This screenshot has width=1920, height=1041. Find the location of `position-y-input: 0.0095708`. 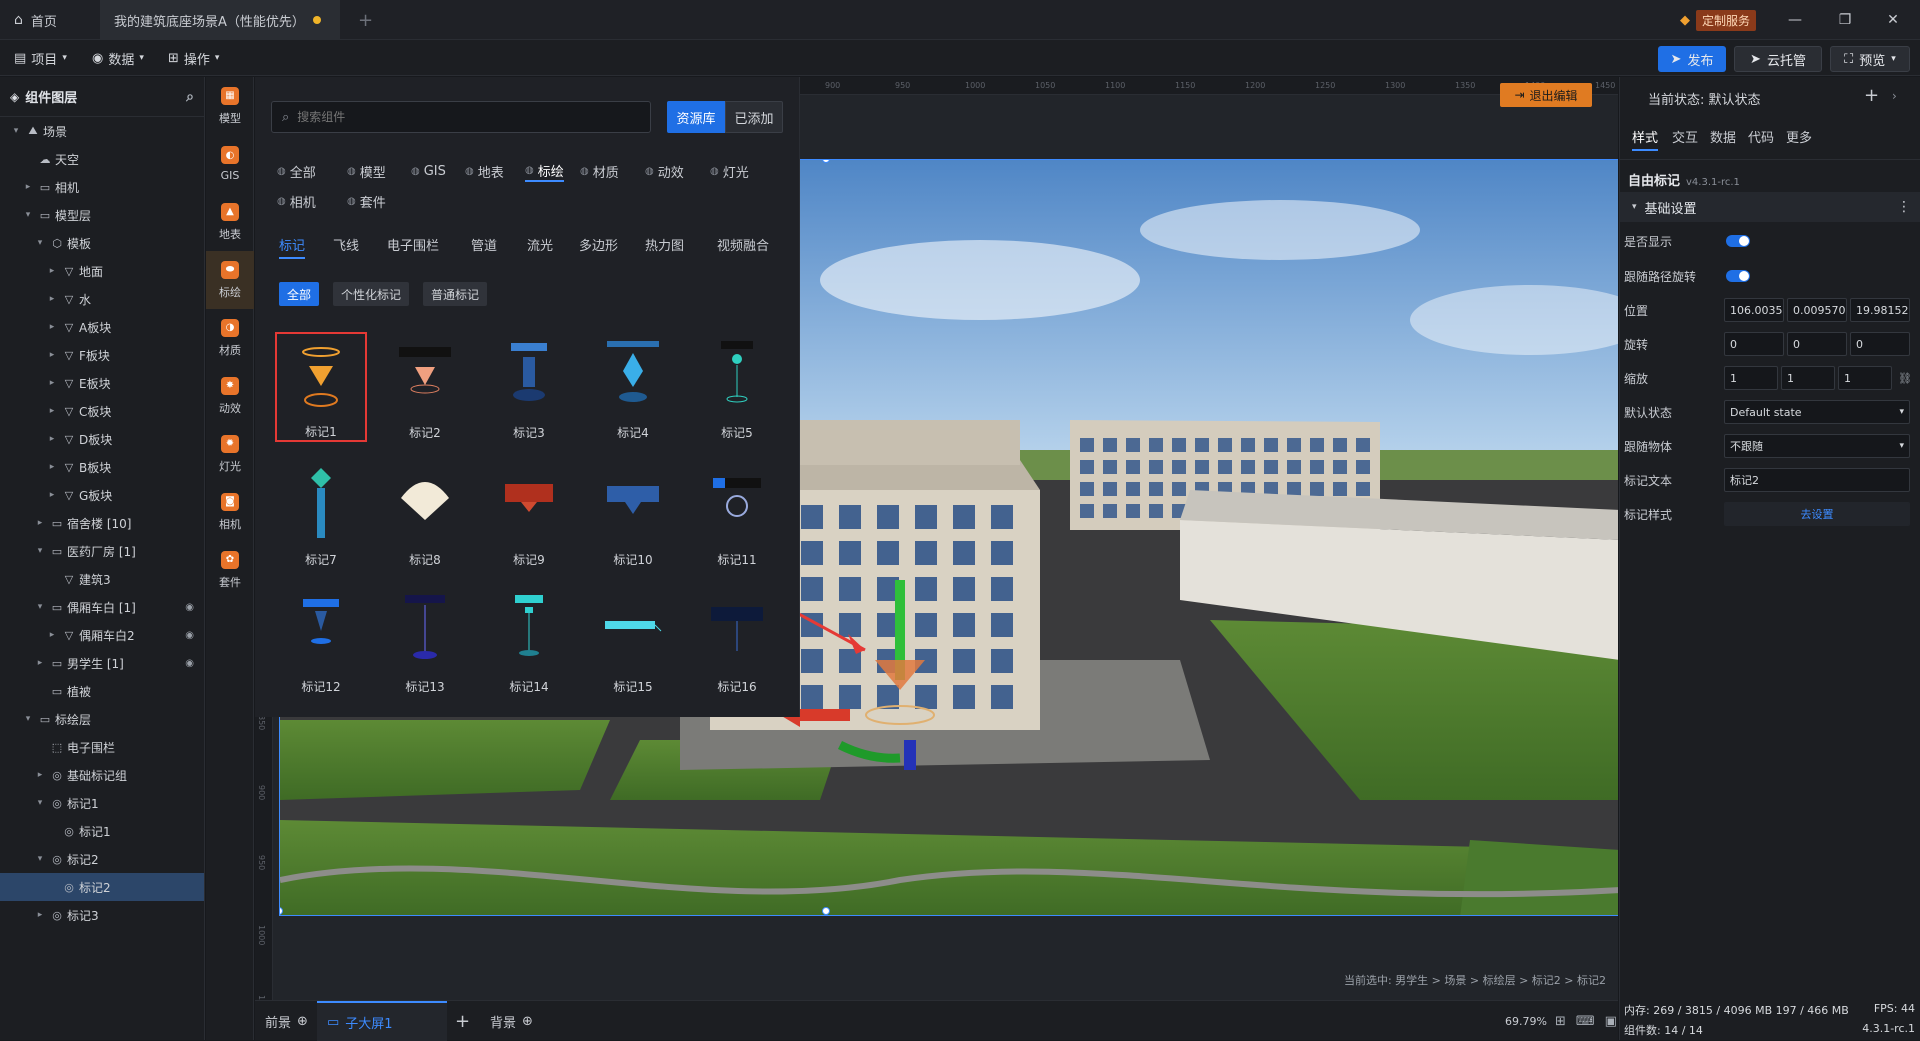

position-y-input: 0.0095708 is located at coordinates (1817, 310).